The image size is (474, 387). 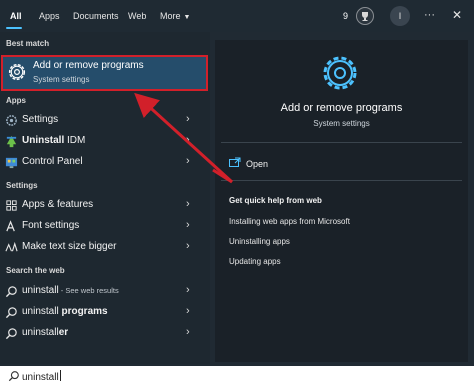 What do you see at coordinates (104, 73) in the screenshot?
I see `best-match-result: Add or remove programs System settings` at bounding box center [104, 73].